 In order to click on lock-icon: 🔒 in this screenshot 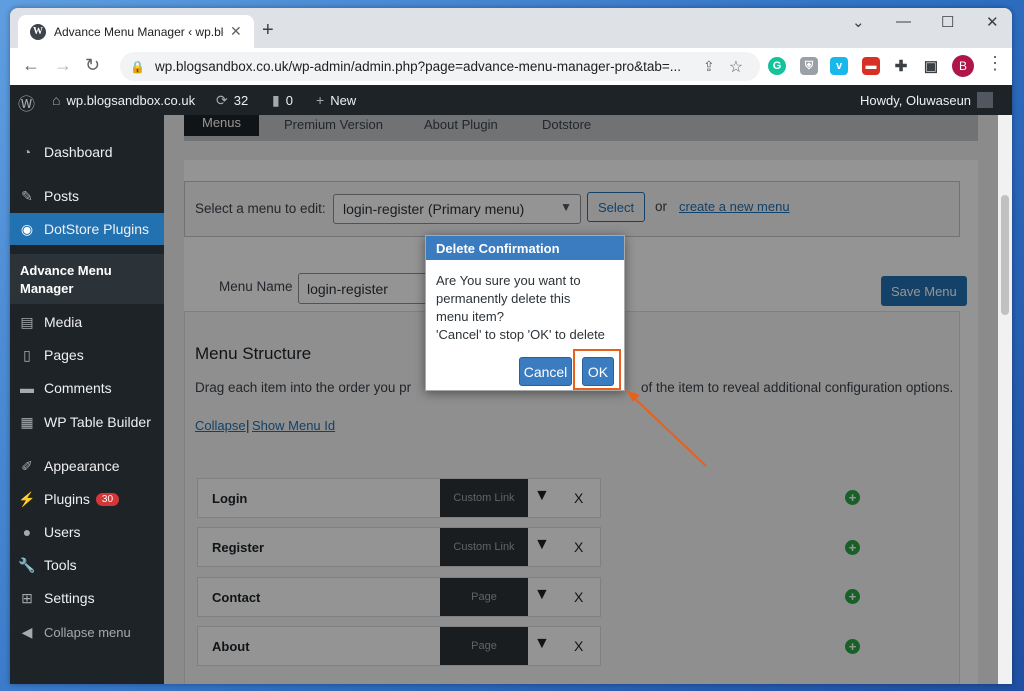, I will do `click(137, 67)`.